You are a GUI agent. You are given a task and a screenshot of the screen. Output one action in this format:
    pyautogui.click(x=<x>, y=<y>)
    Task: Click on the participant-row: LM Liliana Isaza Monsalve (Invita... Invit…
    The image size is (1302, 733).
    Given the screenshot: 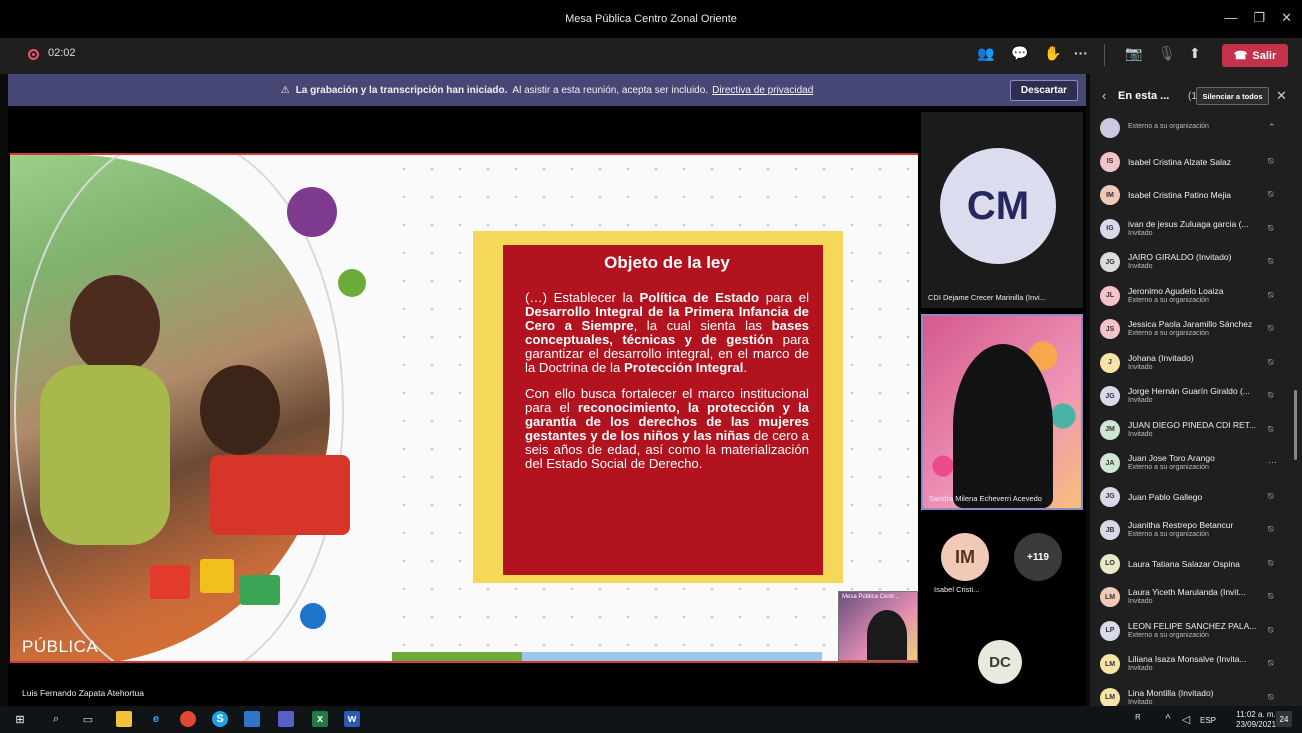 What is the action you would take?
    pyautogui.click(x=1192, y=664)
    